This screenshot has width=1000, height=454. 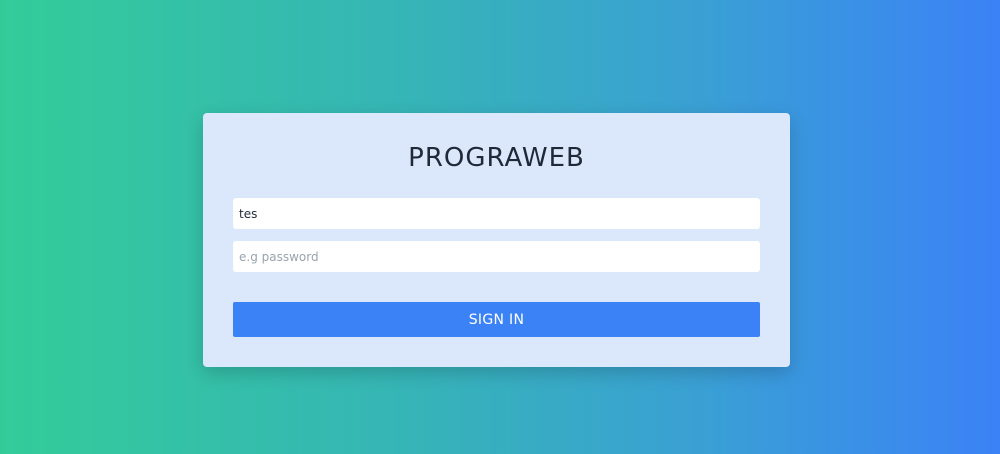 I want to click on password-input, so click(x=496, y=256).